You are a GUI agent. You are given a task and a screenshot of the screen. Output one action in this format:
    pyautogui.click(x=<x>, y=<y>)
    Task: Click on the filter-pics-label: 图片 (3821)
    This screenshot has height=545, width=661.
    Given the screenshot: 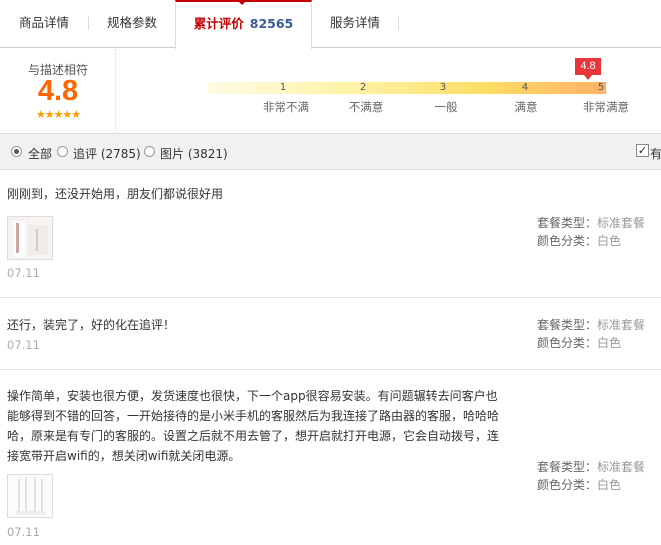 What is the action you would take?
    pyautogui.click(x=194, y=153)
    